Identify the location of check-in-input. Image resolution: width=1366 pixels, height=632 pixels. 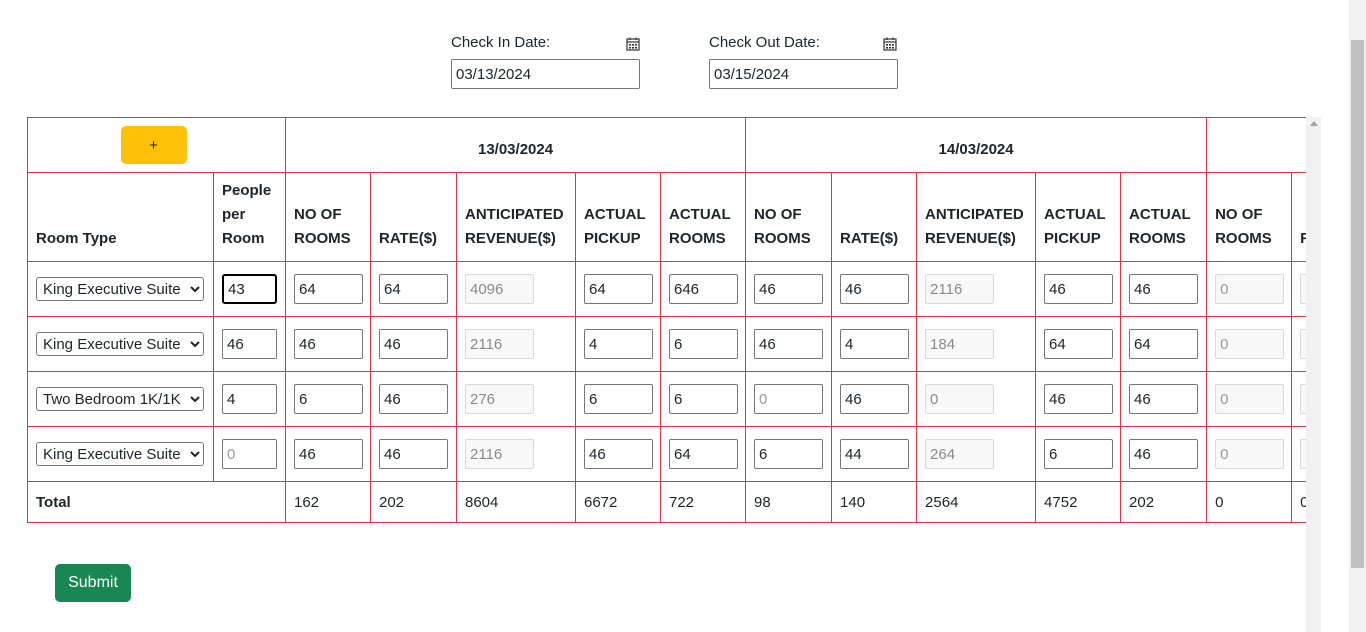
(545, 74).